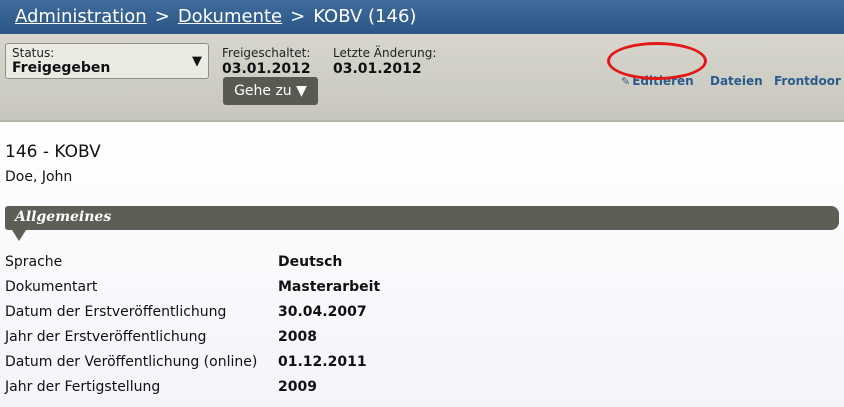 The height and width of the screenshot is (407, 844). I want to click on property-key: Jahr der Erstveröffentlichung, so click(106, 337).